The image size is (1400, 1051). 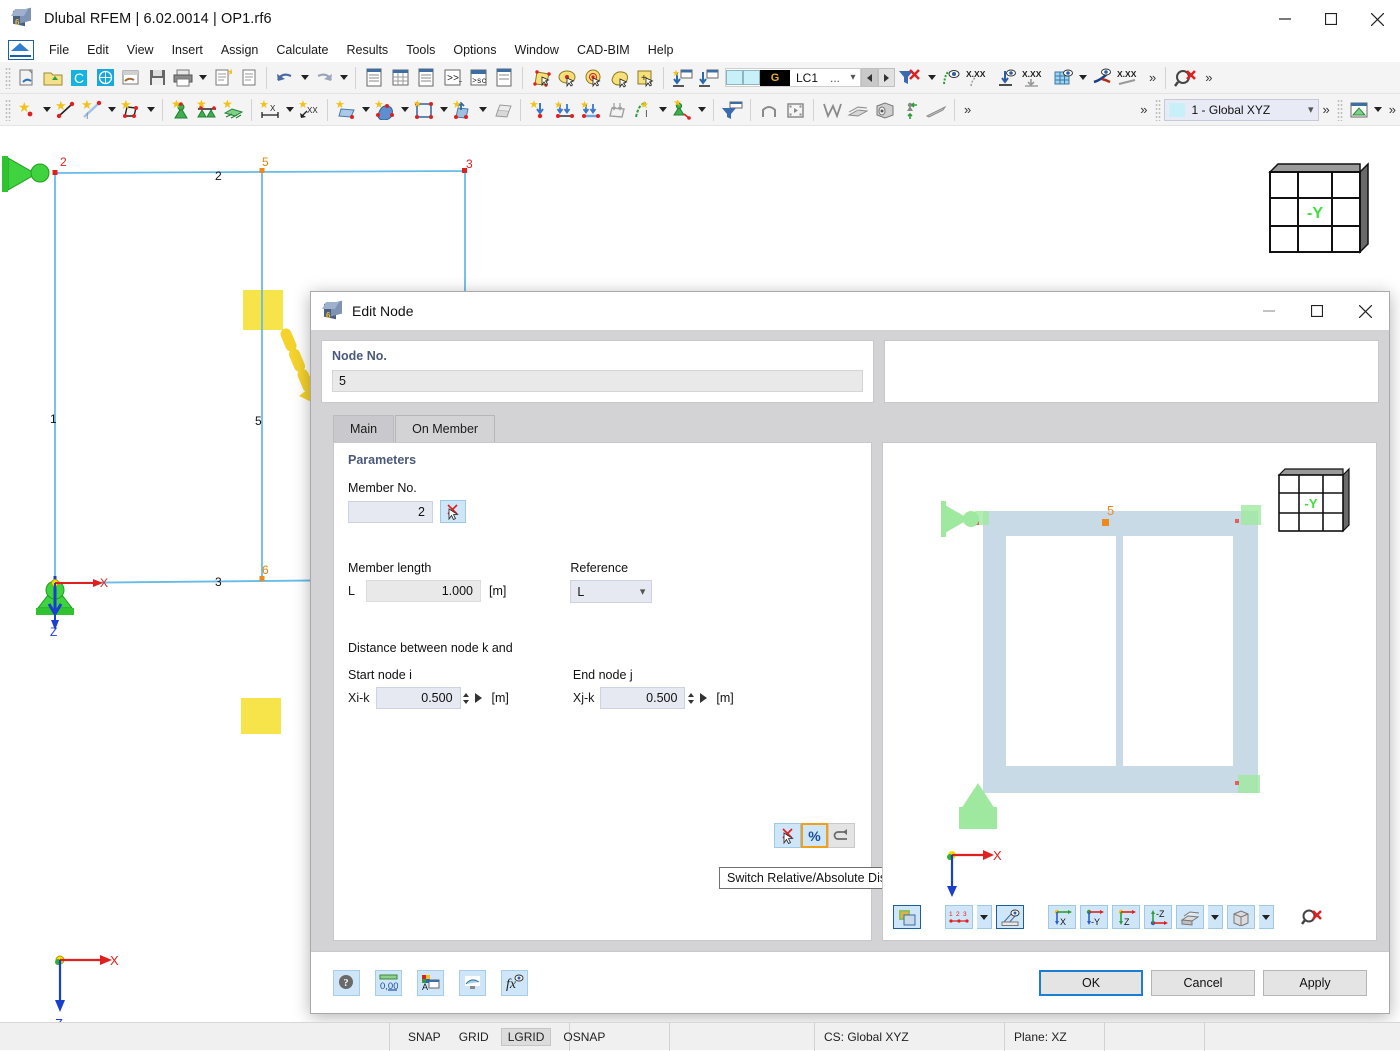 What do you see at coordinates (619, 78) in the screenshot?
I see `select-free-icon` at bounding box center [619, 78].